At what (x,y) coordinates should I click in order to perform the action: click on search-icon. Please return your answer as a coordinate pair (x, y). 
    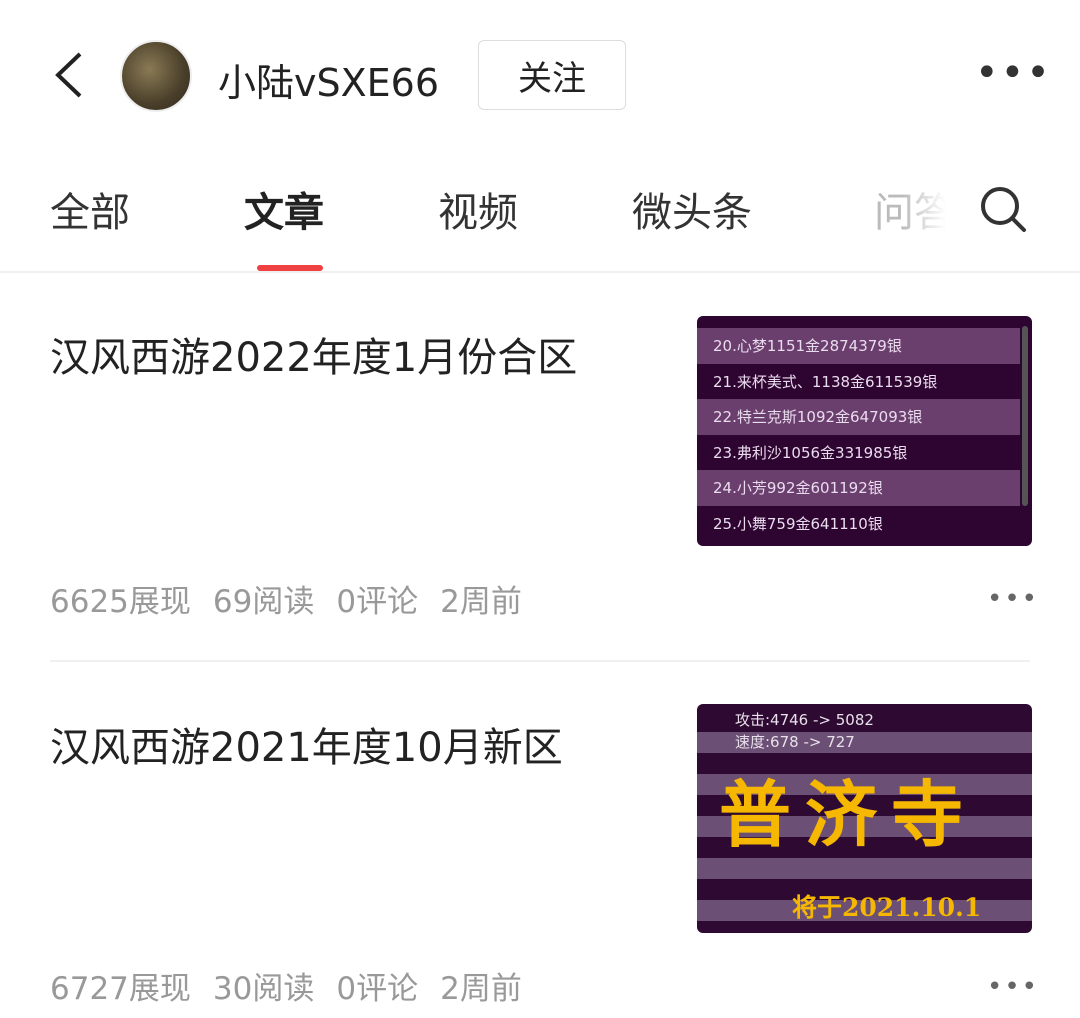
    Looking at the image, I should click on (1003, 209).